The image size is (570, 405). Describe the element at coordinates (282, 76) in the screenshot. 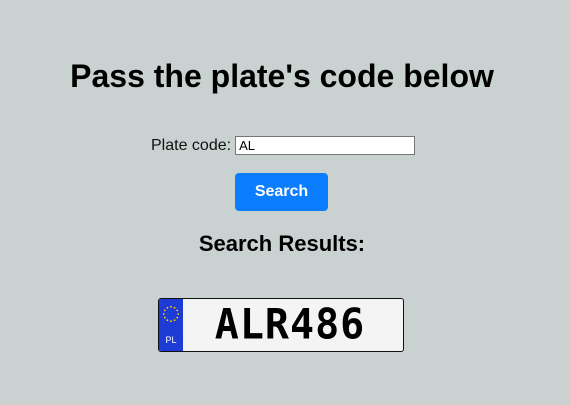

I see `page-title: Pass the plate's code below` at that location.